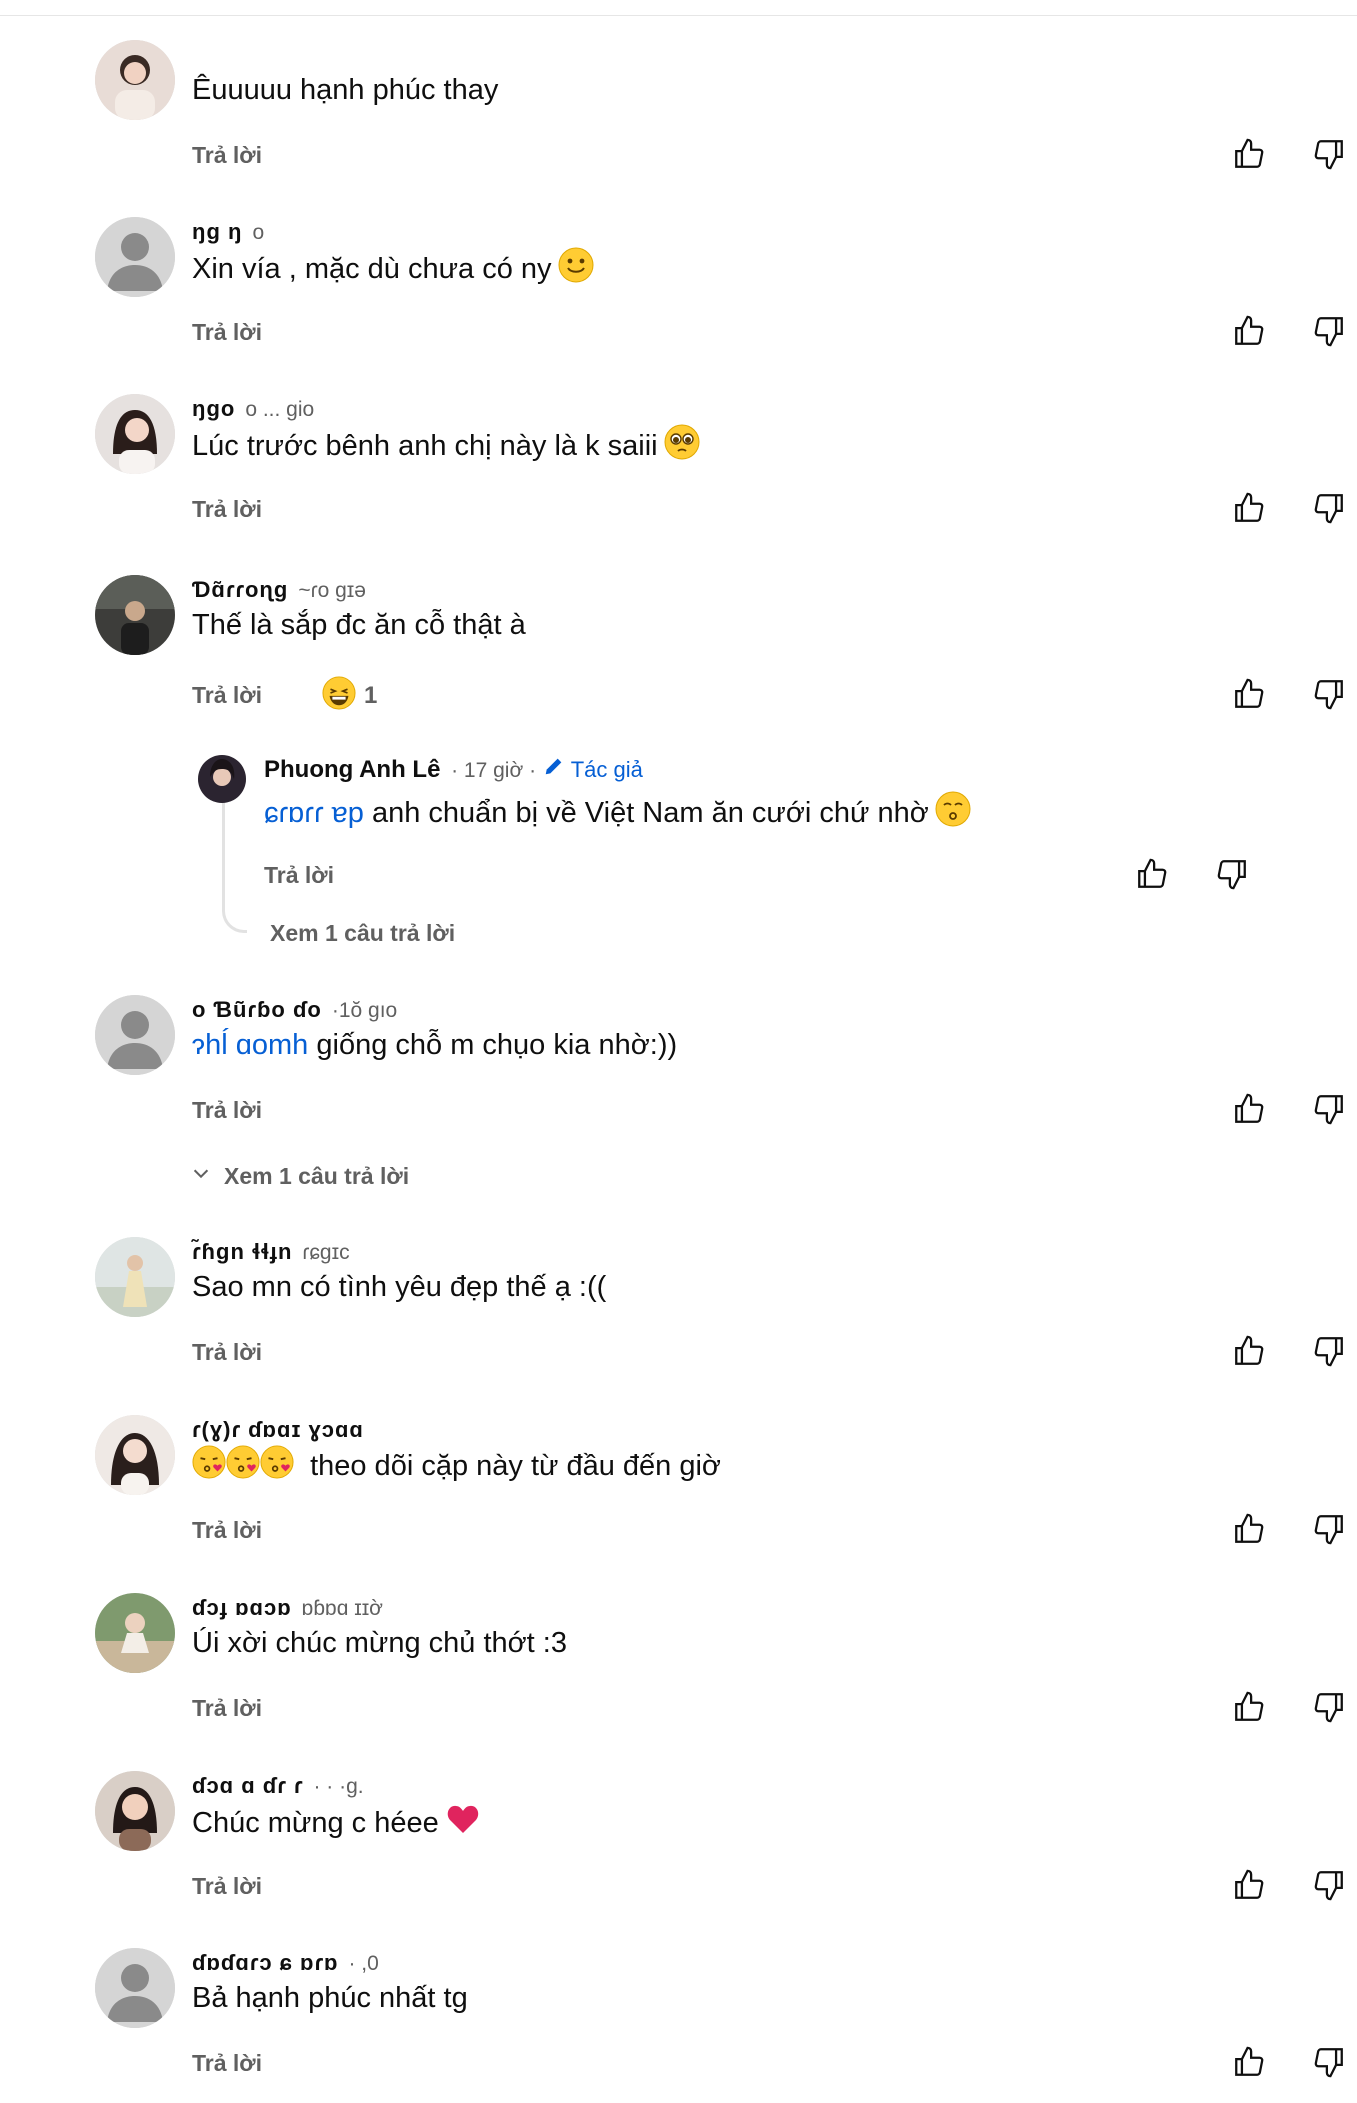 This screenshot has height=2103, width=1357. What do you see at coordinates (733, 1963) in the screenshot?
I see `comment-author: ɗɒɗɑɾɔ ɕ ɒɾɒ · ,0` at bounding box center [733, 1963].